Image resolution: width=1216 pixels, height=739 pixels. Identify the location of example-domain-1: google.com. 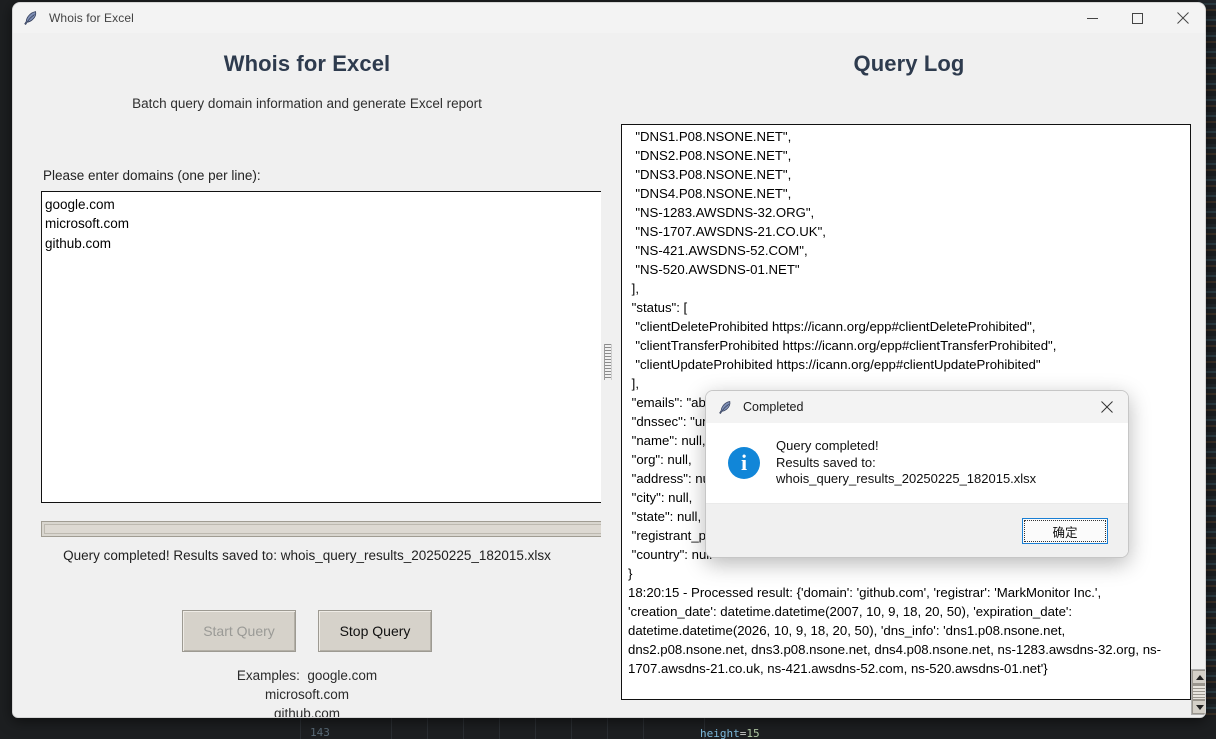
(342, 675).